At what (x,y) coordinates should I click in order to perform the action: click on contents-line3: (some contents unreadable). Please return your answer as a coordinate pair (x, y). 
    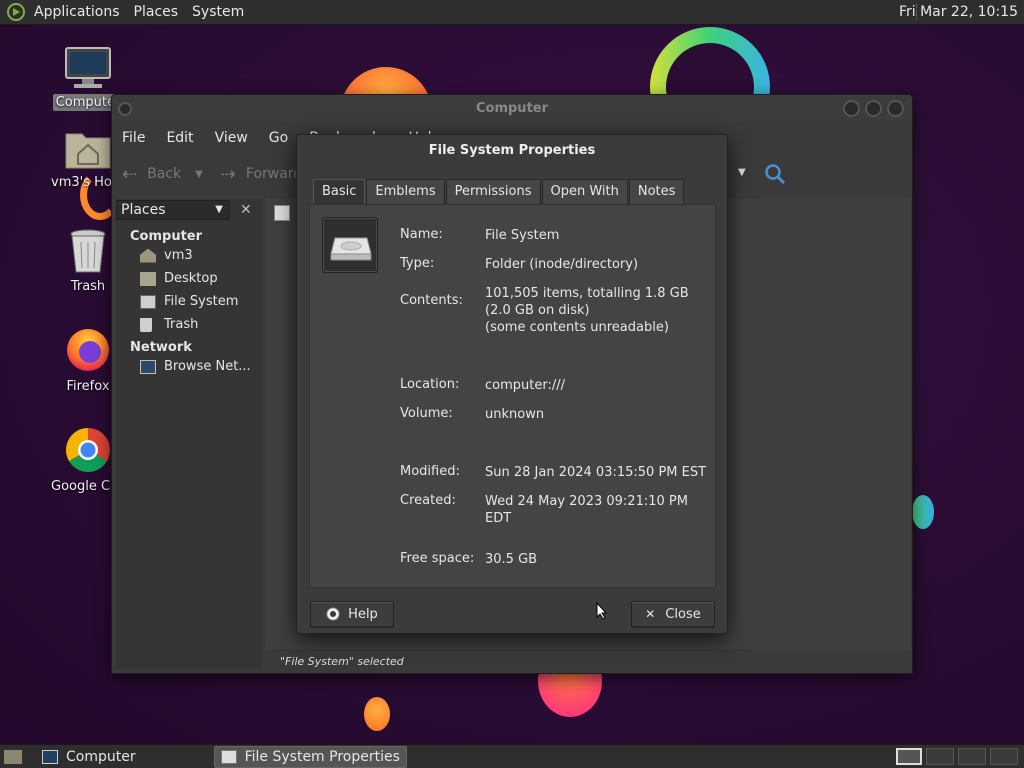
    Looking at the image, I should click on (577, 327).